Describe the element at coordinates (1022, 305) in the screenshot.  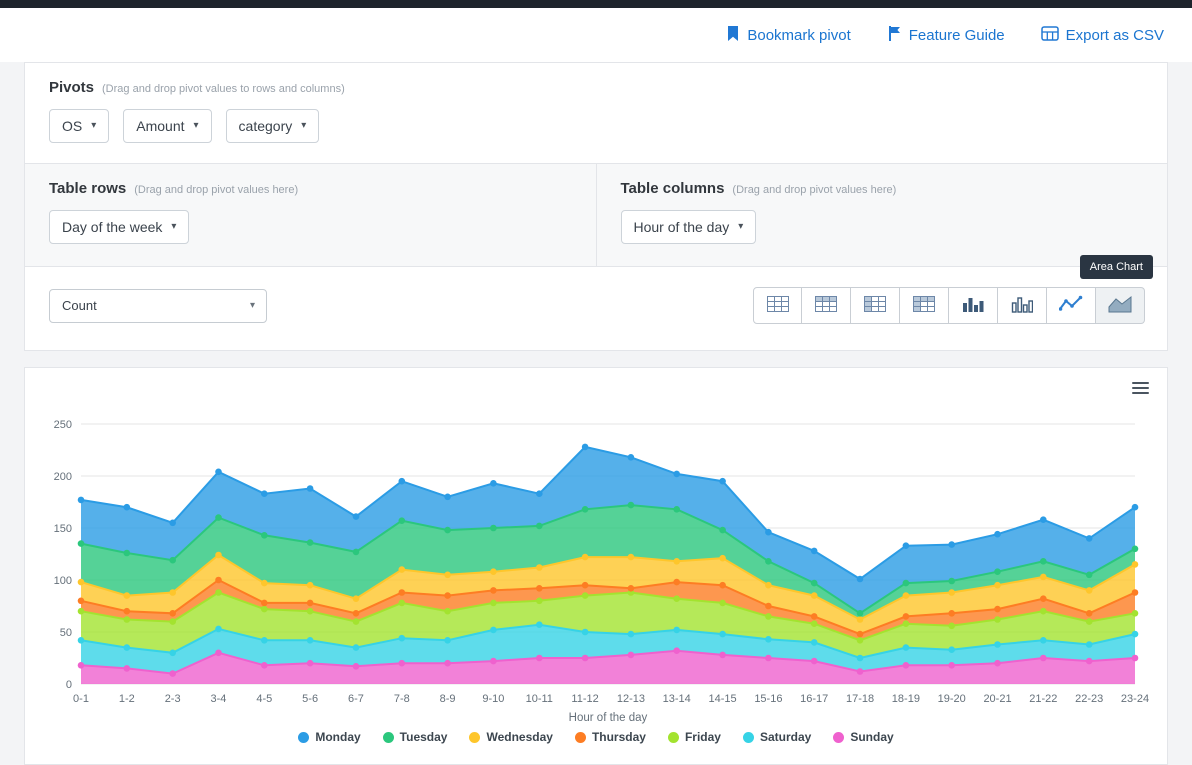
I see `view-column-chart-button` at that location.